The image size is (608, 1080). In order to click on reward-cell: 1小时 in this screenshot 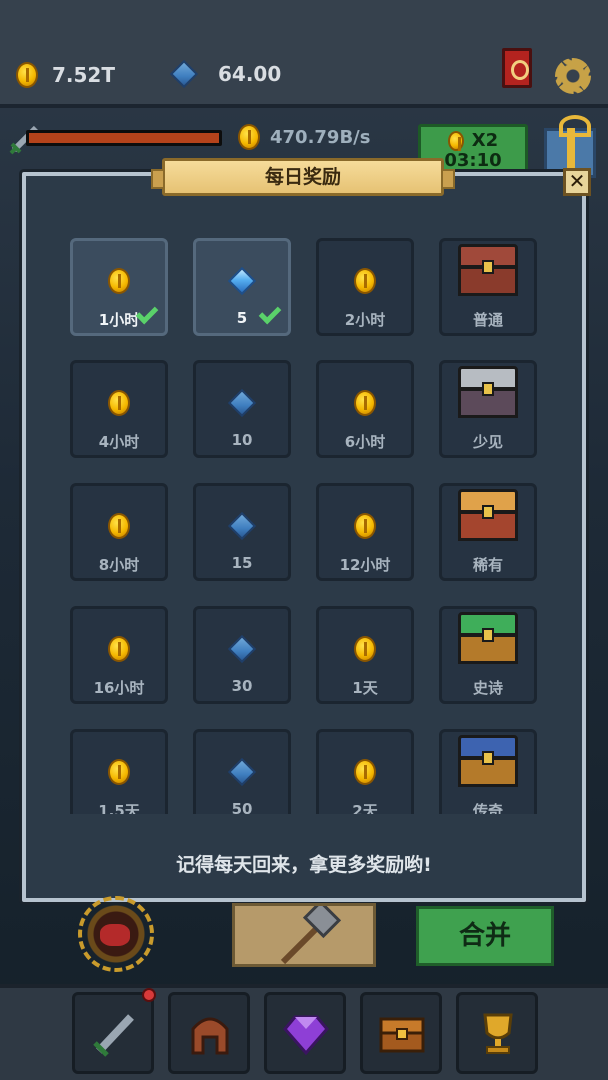, I will do `click(119, 287)`.